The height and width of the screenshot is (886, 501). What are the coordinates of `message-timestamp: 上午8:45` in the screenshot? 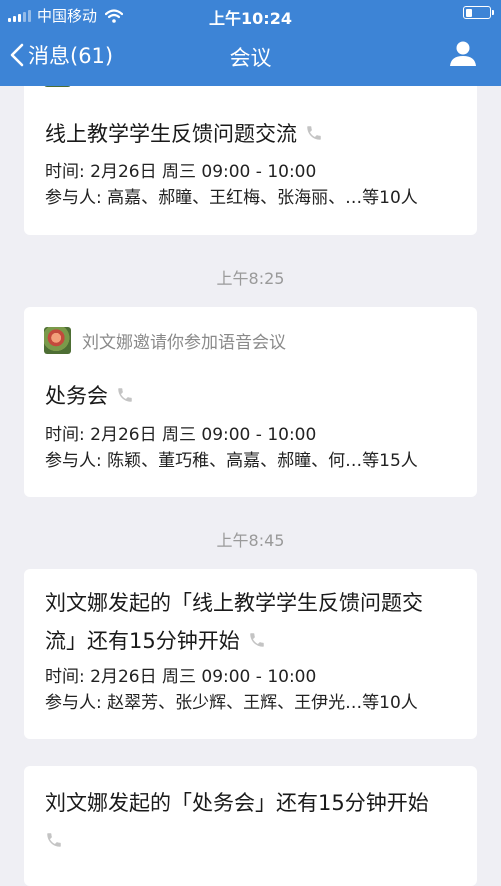 It's located at (250, 540).